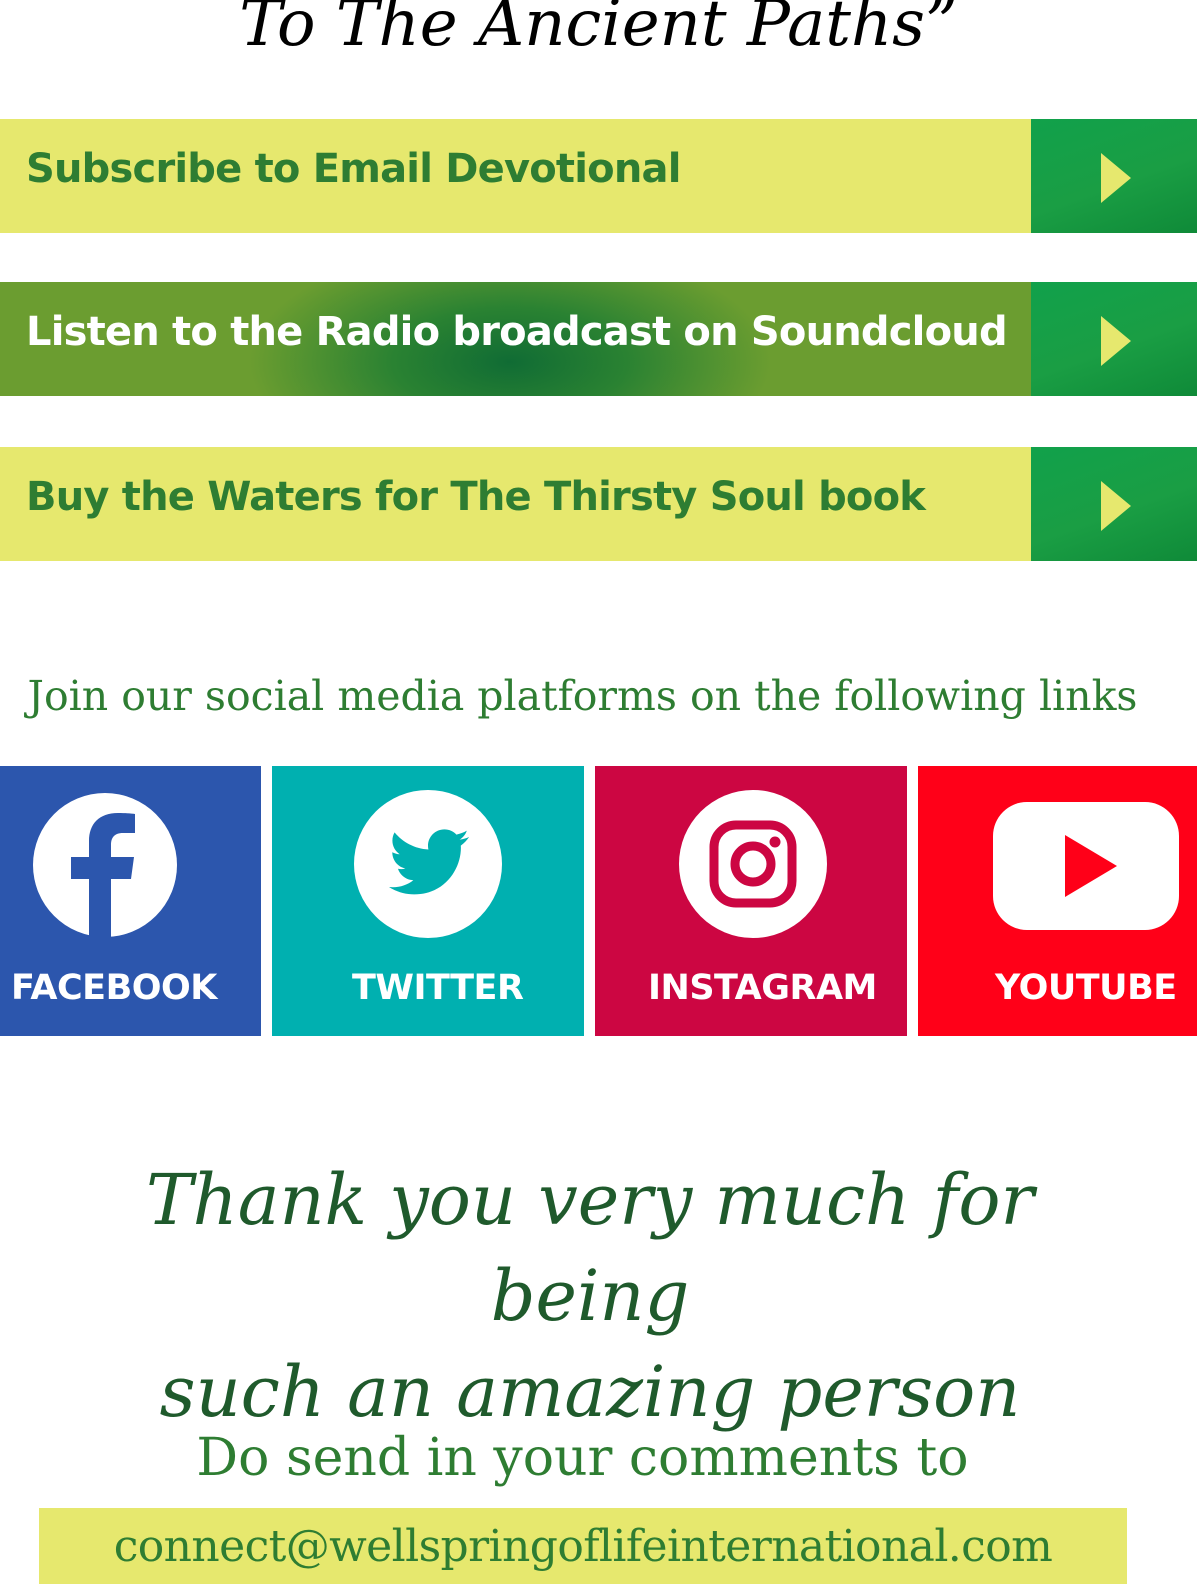 The image size is (1197, 1584). I want to click on youtube-link: YOUTUBE, so click(1057, 901).